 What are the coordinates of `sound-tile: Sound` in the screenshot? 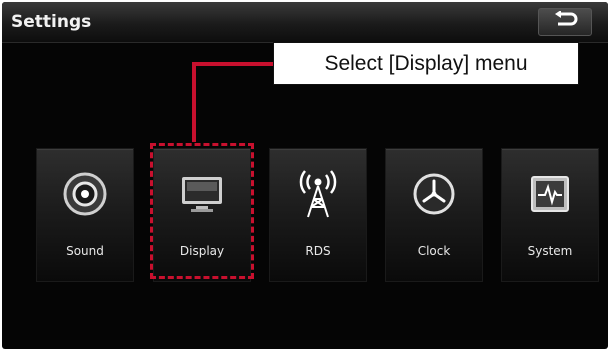 It's located at (85, 215).